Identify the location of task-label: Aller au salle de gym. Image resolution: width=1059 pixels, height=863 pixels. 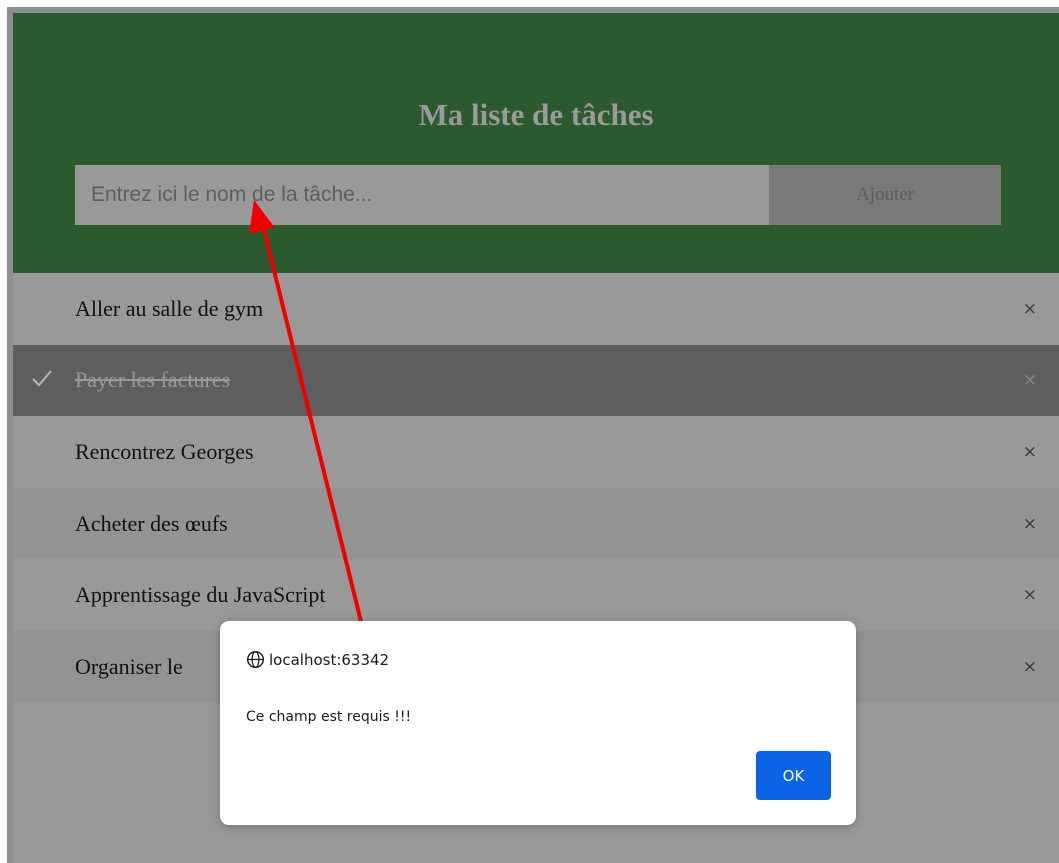
(169, 308).